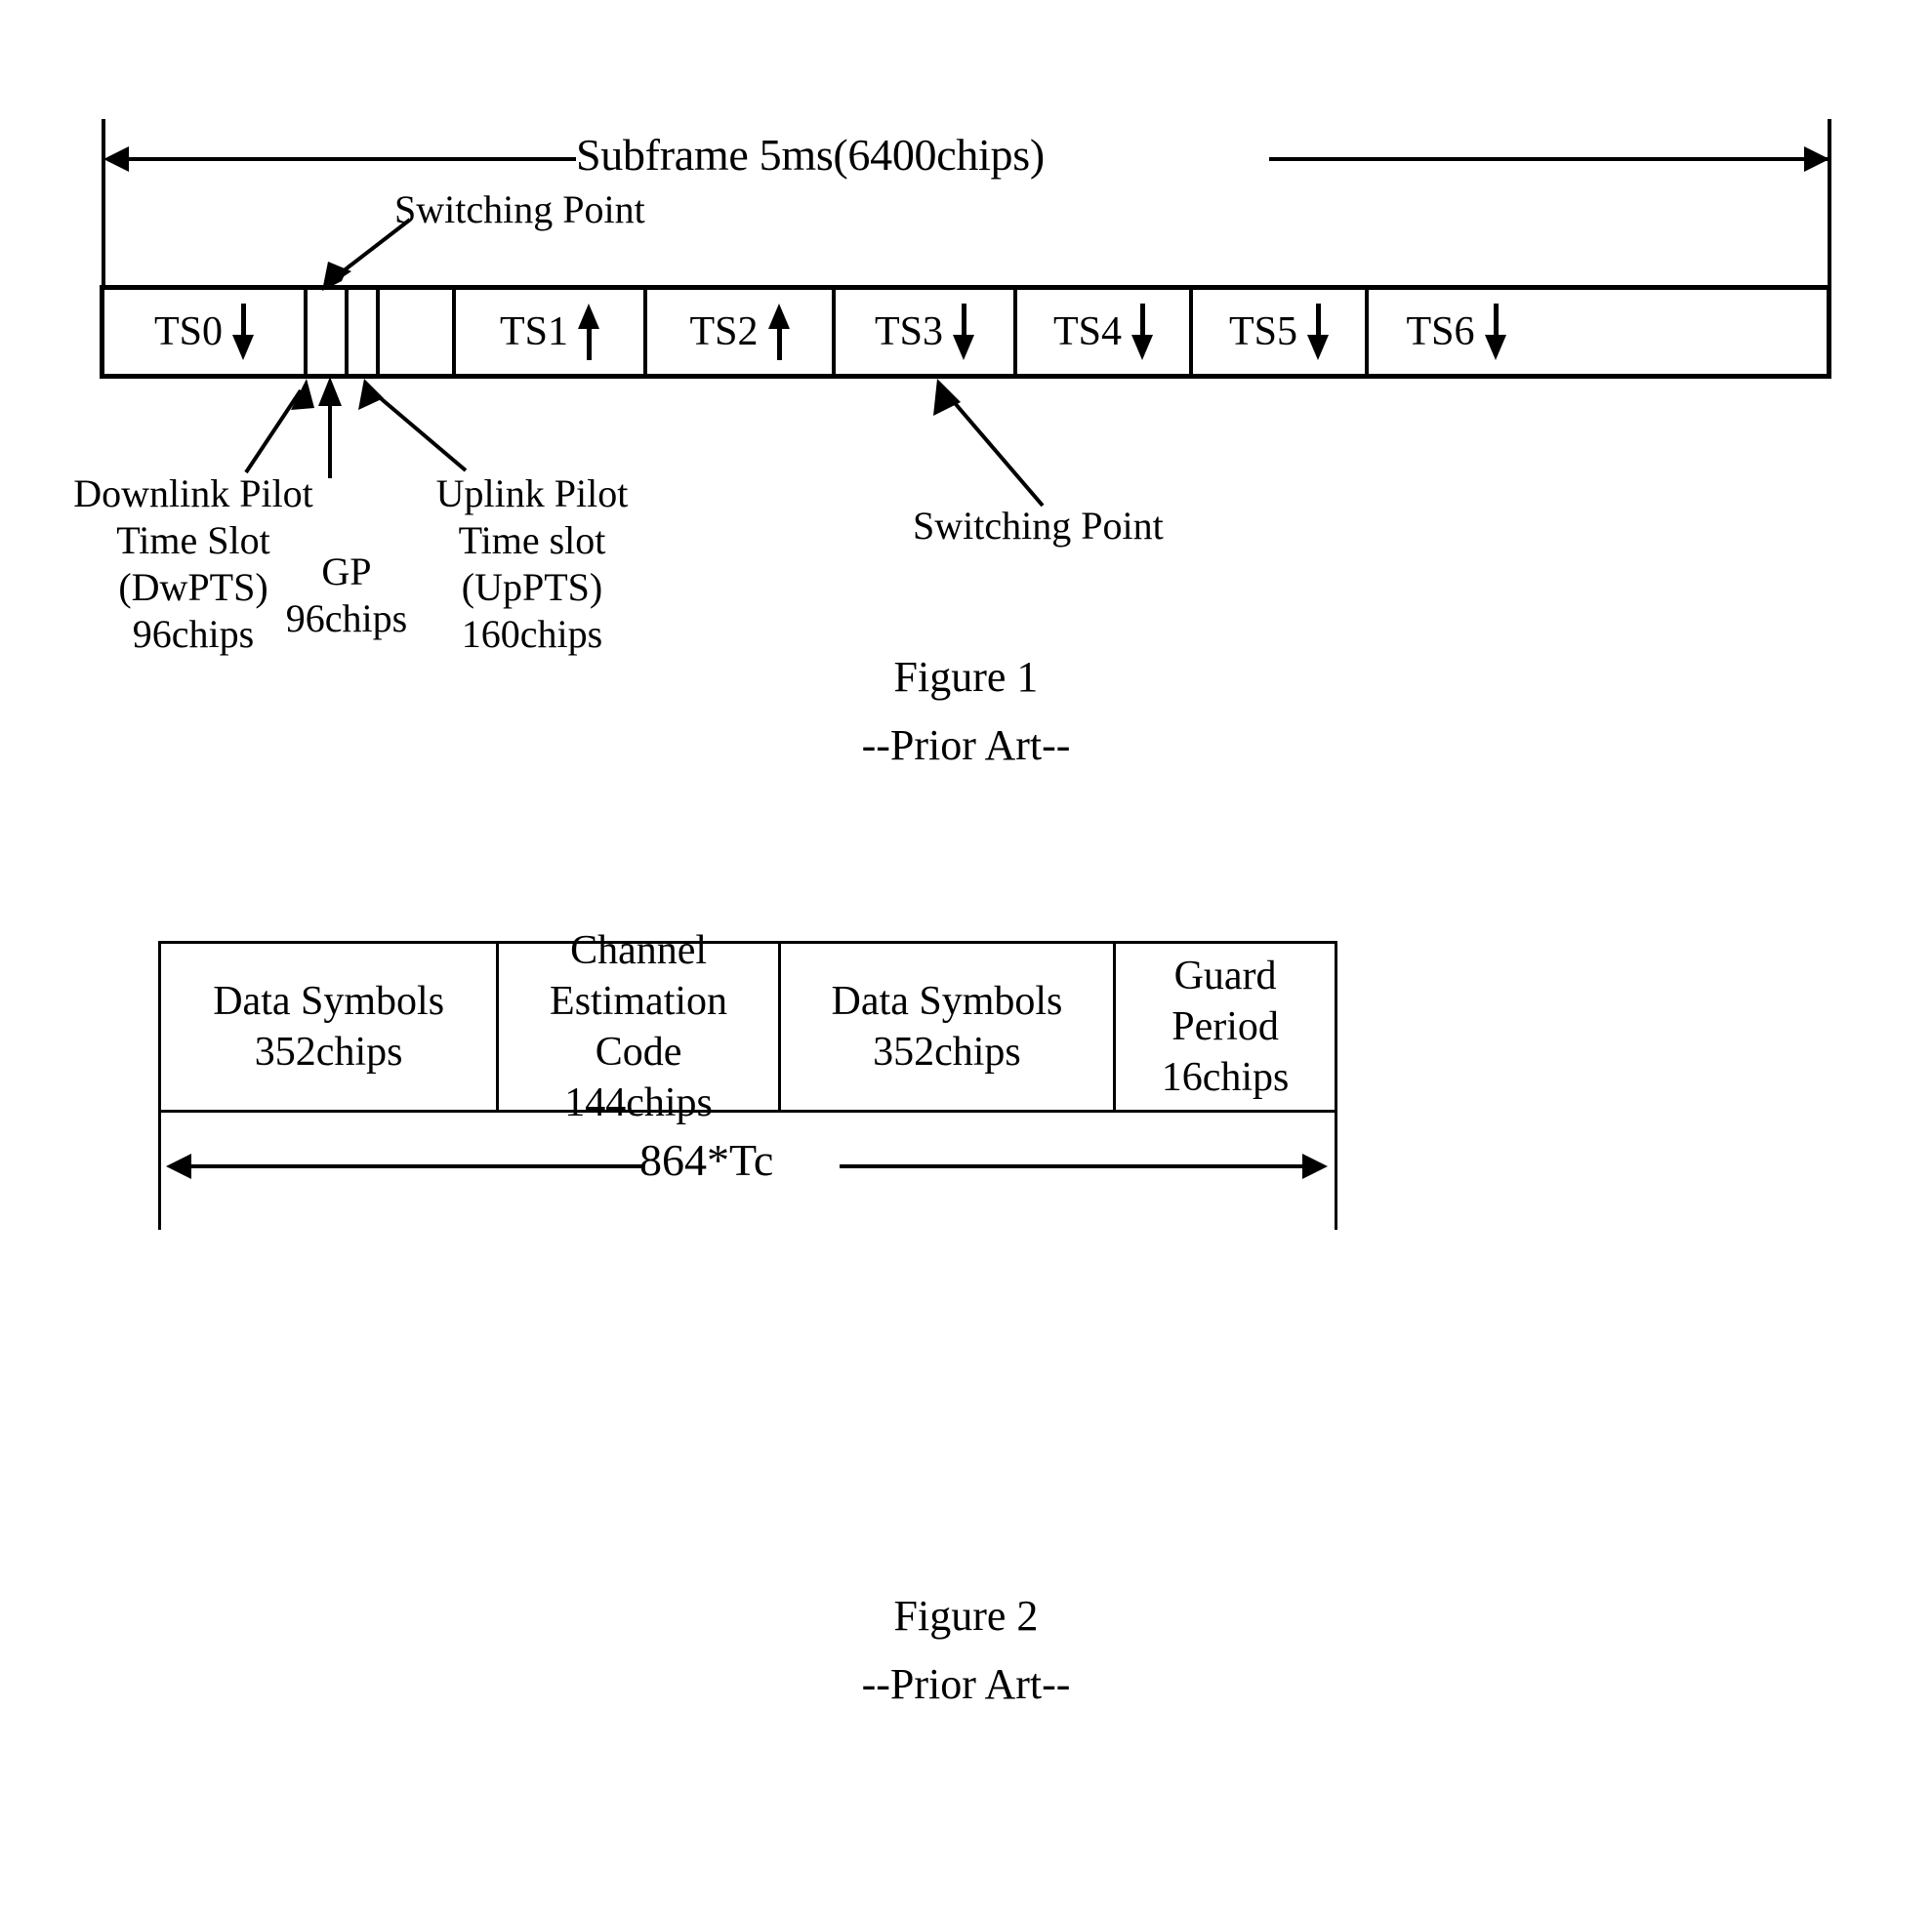 This screenshot has width=1932, height=1913. What do you see at coordinates (966, 1616) in the screenshot?
I see `figure-2-caption: Figure 2` at bounding box center [966, 1616].